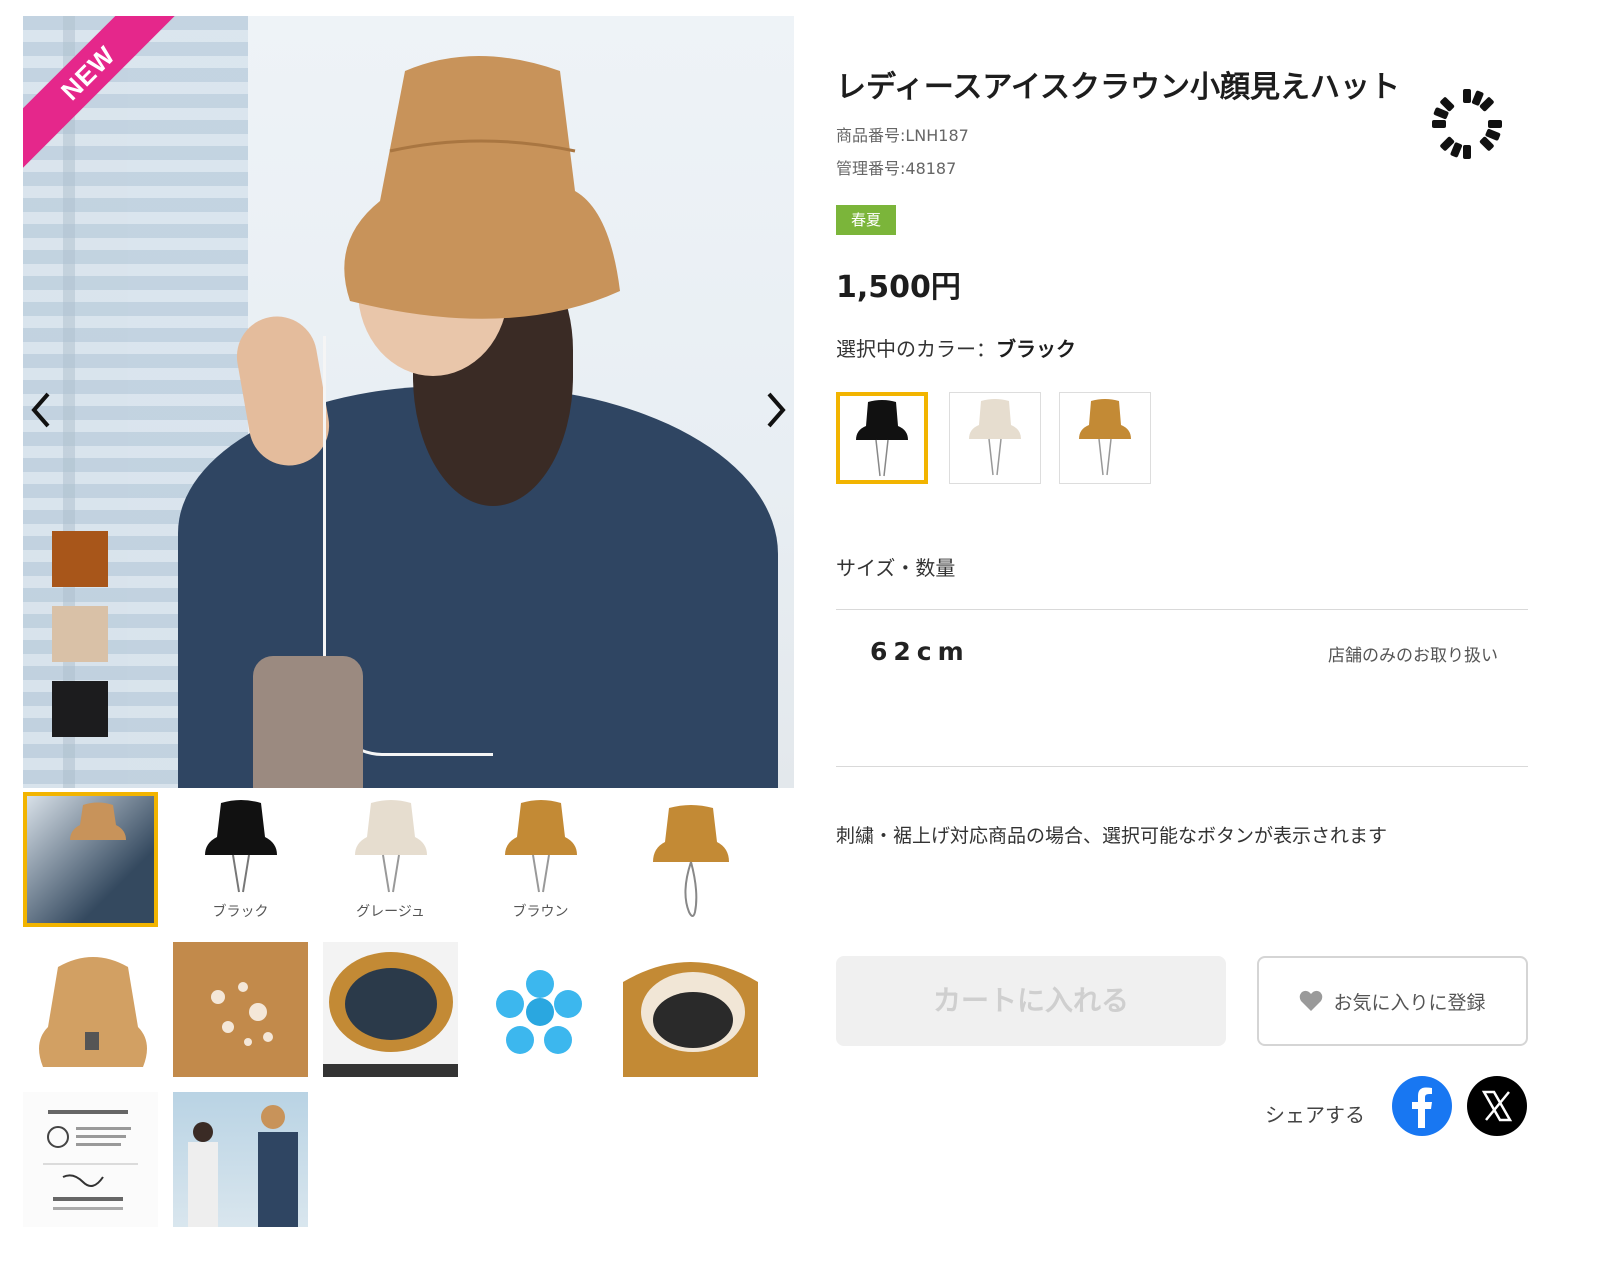 The height and width of the screenshot is (1281, 1600). Describe the element at coordinates (1118, 87) in the screenshot. I see `product-title: レディースアイスクラウン小顔見えハット` at that location.